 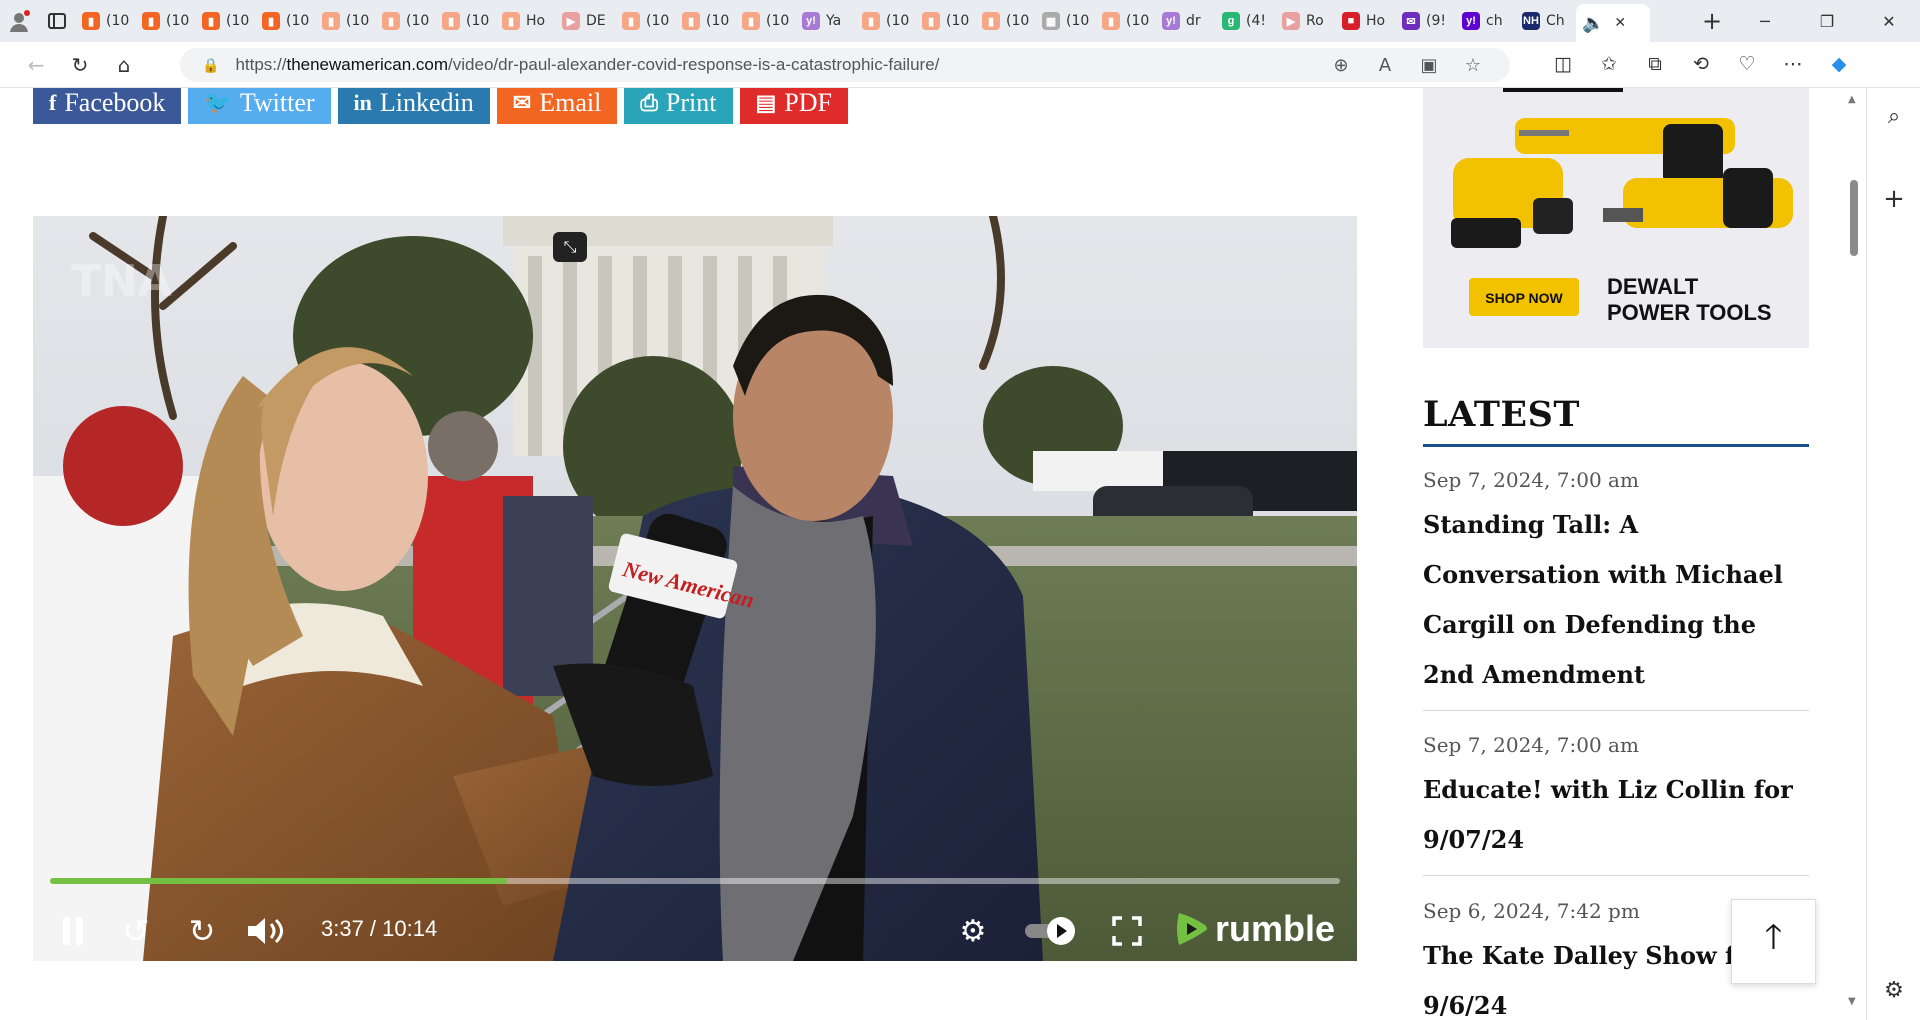 I want to click on performance-icon: ♡, so click(x=1747, y=64).